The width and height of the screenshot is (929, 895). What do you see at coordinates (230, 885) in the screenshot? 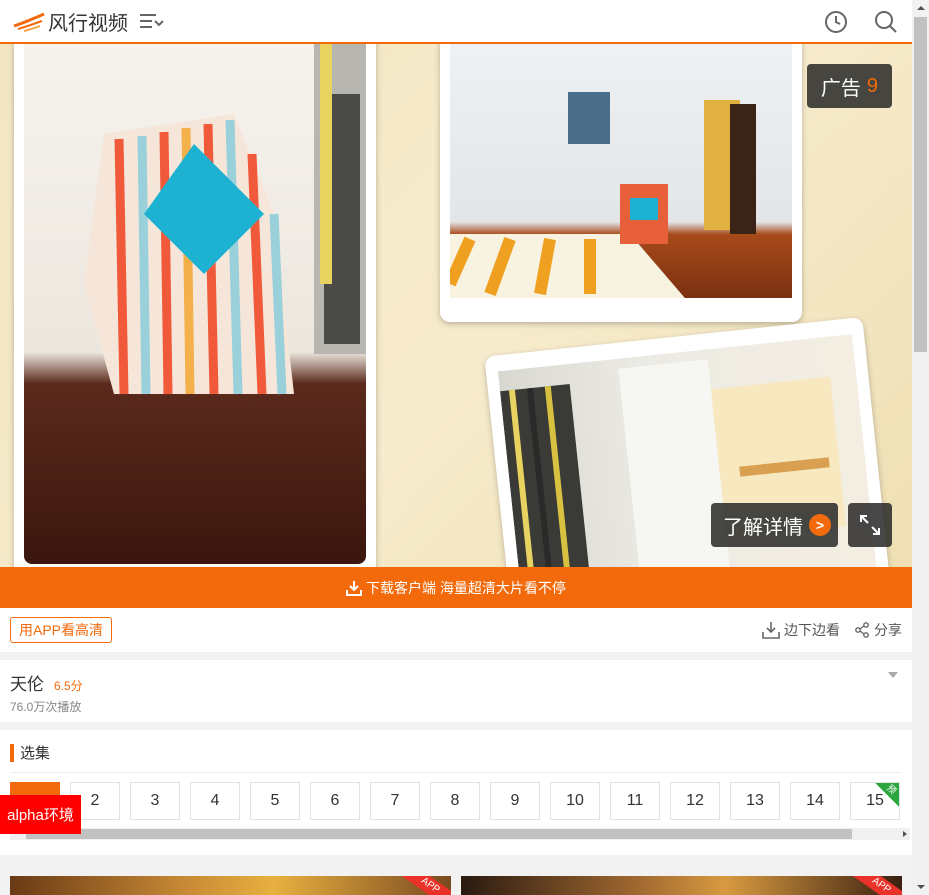
I see `recommend-thumb-1: APP` at bounding box center [230, 885].